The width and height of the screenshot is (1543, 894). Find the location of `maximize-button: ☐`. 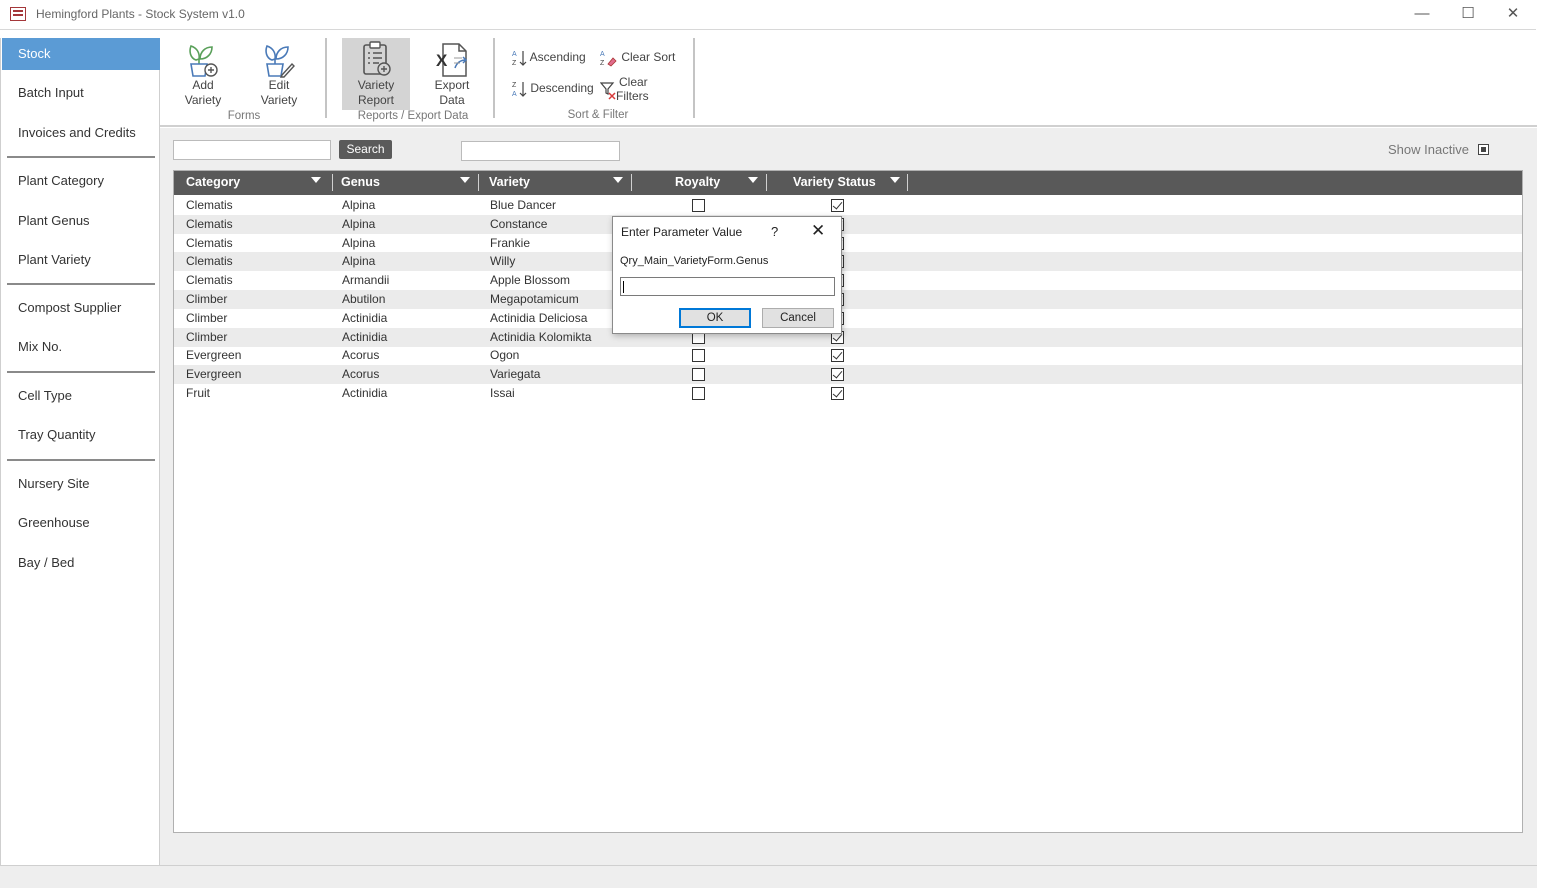

maximize-button: ☐ is located at coordinates (1468, 15).